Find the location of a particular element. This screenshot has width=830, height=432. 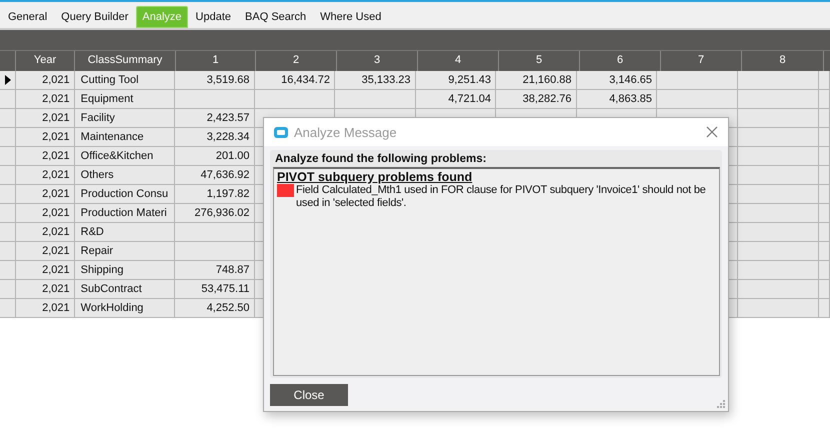

table-cell: Equipment is located at coordinates (107, 99).